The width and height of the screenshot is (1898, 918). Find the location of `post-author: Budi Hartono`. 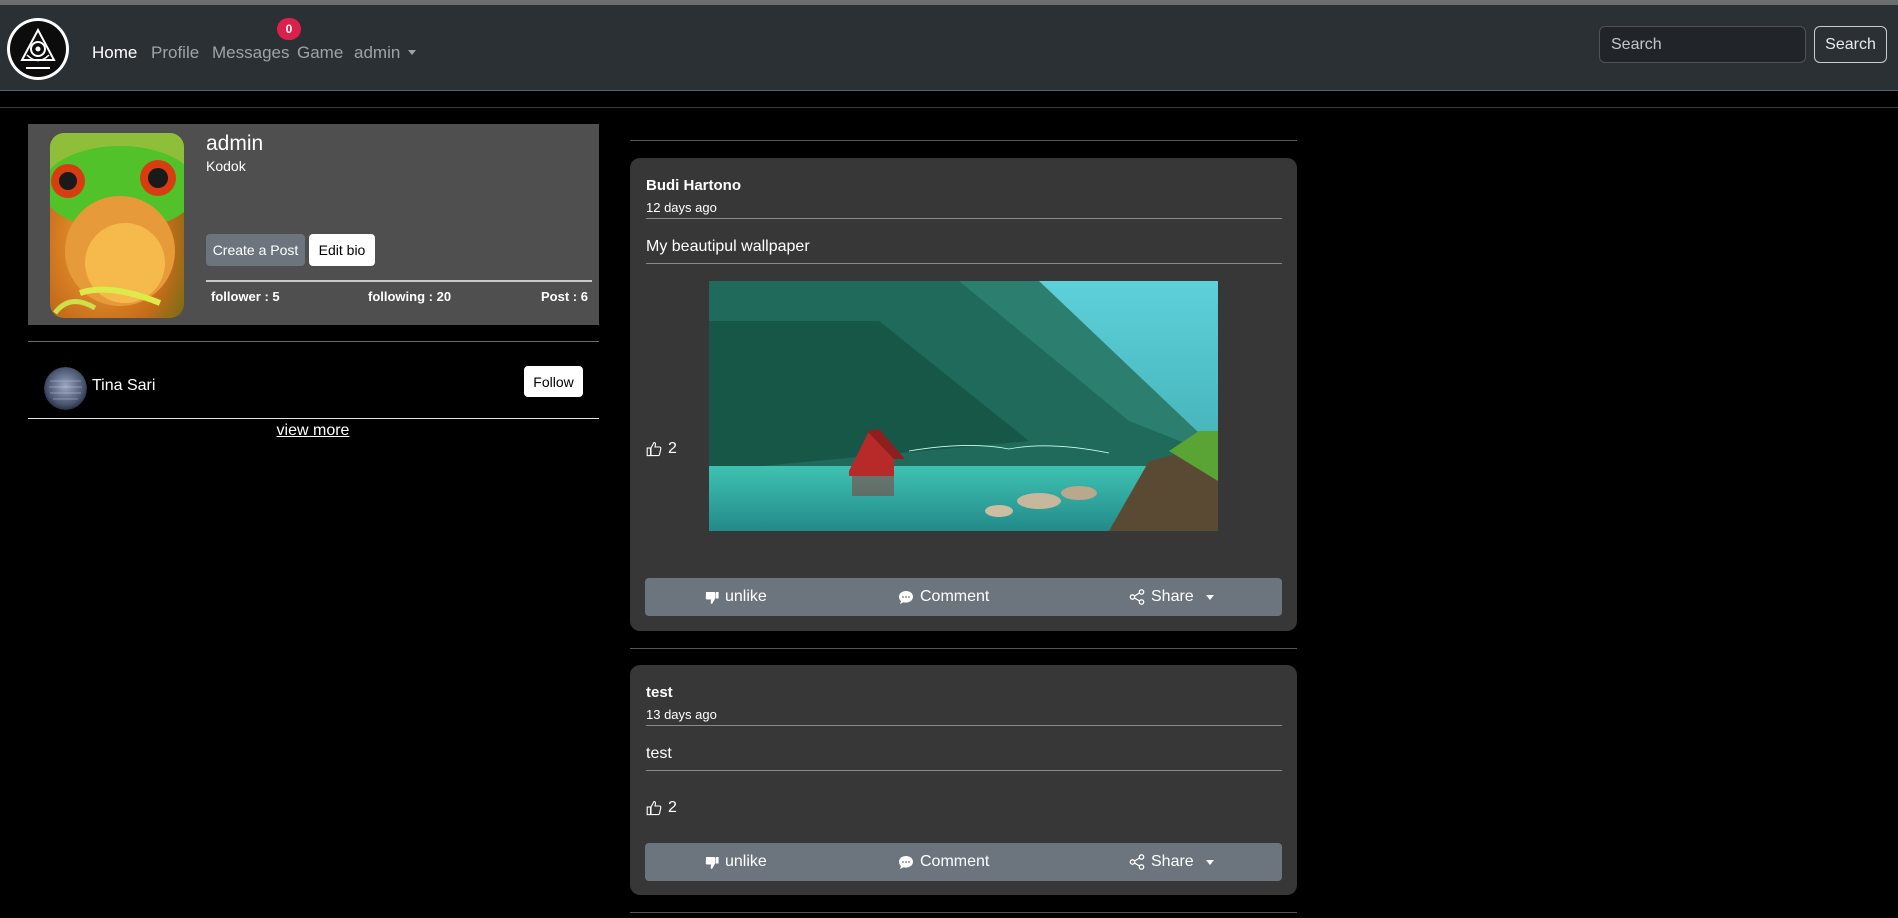

post-author: Budi Hartono is located at coordinates (693, 185).